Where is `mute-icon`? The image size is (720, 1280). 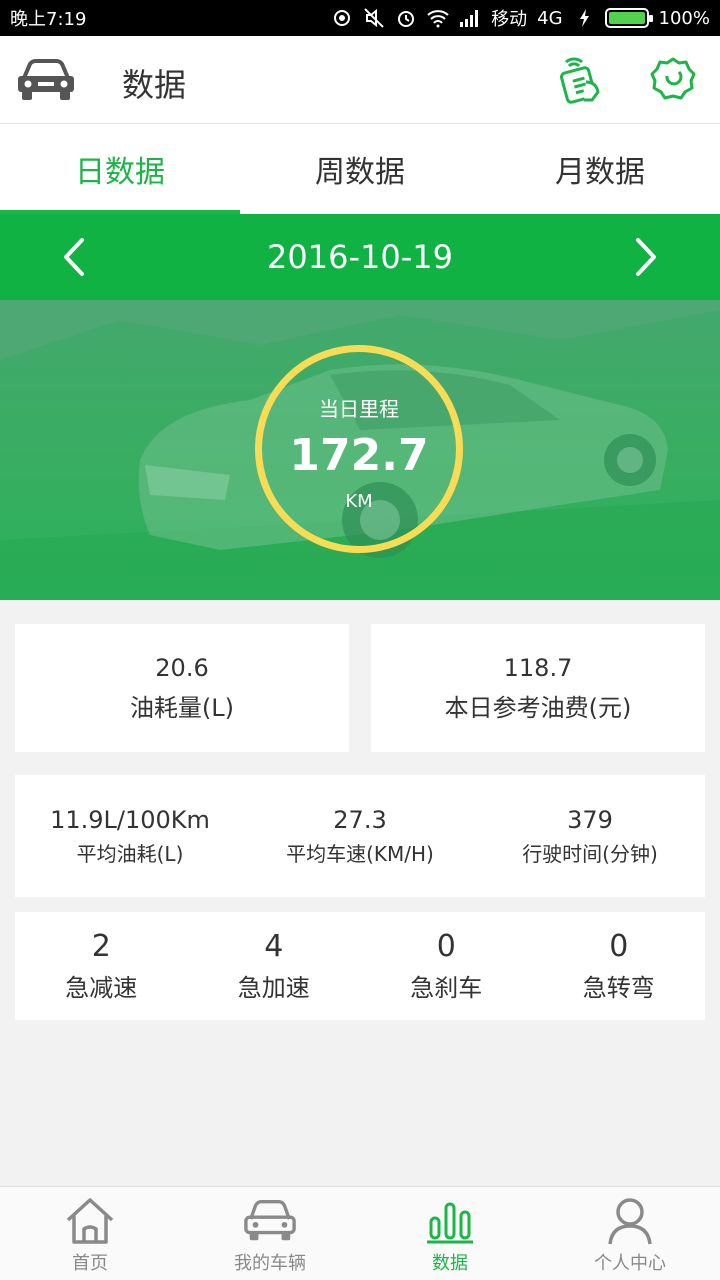
mute-icon is located at coordinates (374, 18).